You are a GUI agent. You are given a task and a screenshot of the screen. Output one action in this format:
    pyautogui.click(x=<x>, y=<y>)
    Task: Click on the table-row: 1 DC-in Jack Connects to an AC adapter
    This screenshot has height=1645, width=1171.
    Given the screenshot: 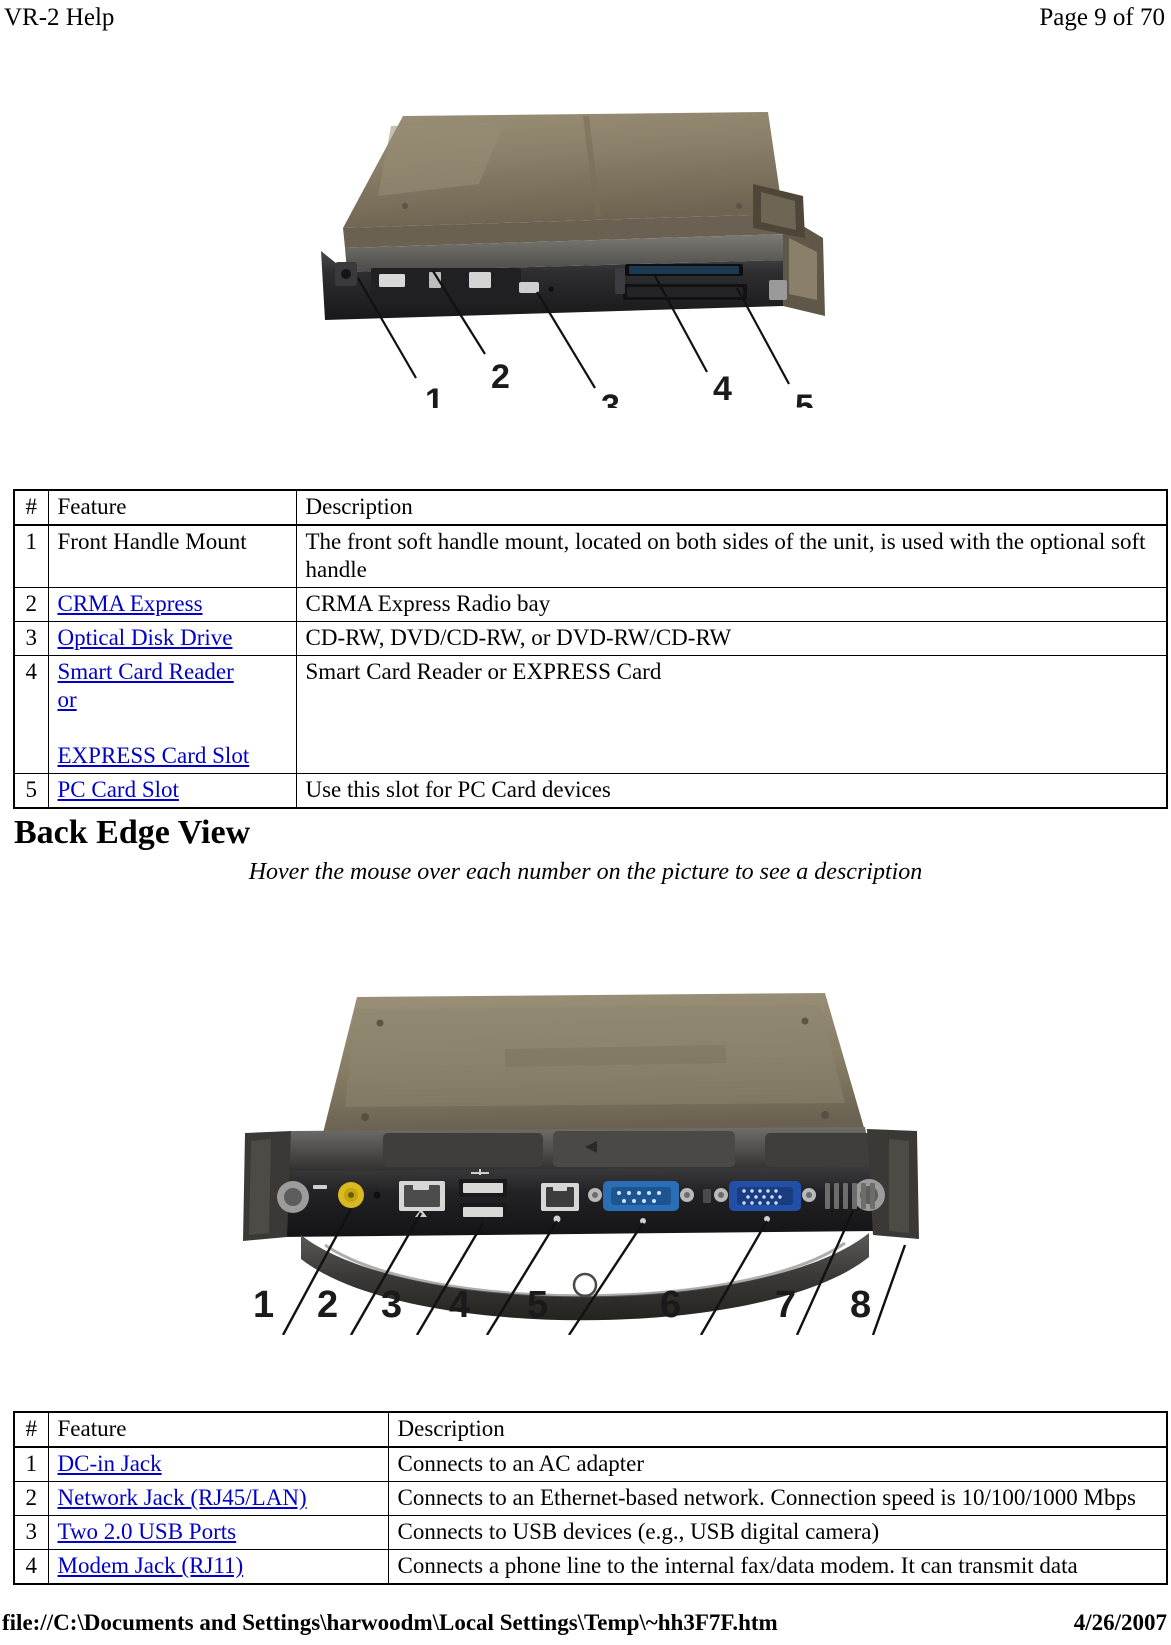 What is the action you would take?
    pyautogui.click(x=590, y=1464)
    